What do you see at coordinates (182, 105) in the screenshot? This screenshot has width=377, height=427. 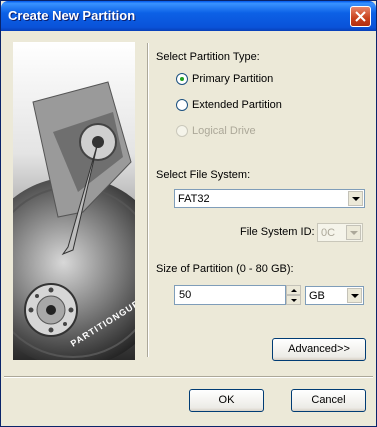 I see `extended-partition-radio` at bounding box center [182, 105].